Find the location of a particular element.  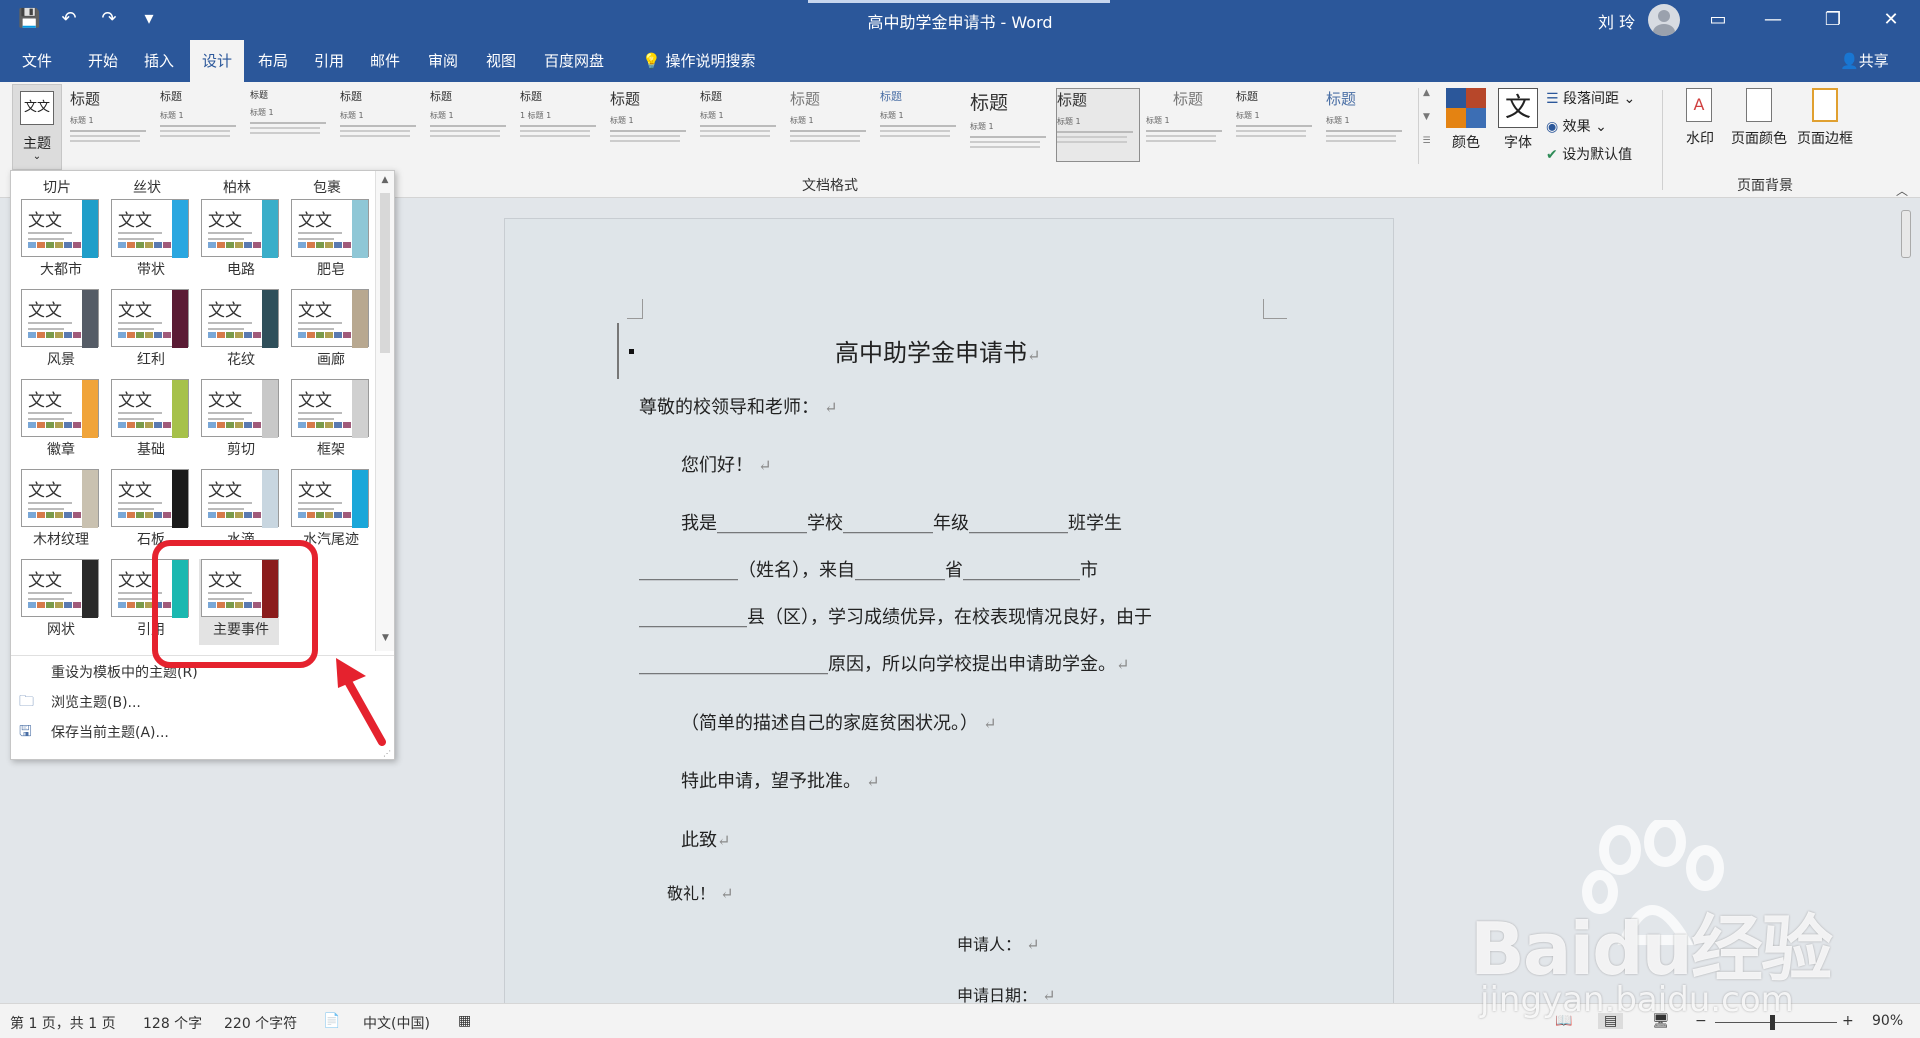

page-borders-button: 页面边框 is located at coordinates (1825, 128).